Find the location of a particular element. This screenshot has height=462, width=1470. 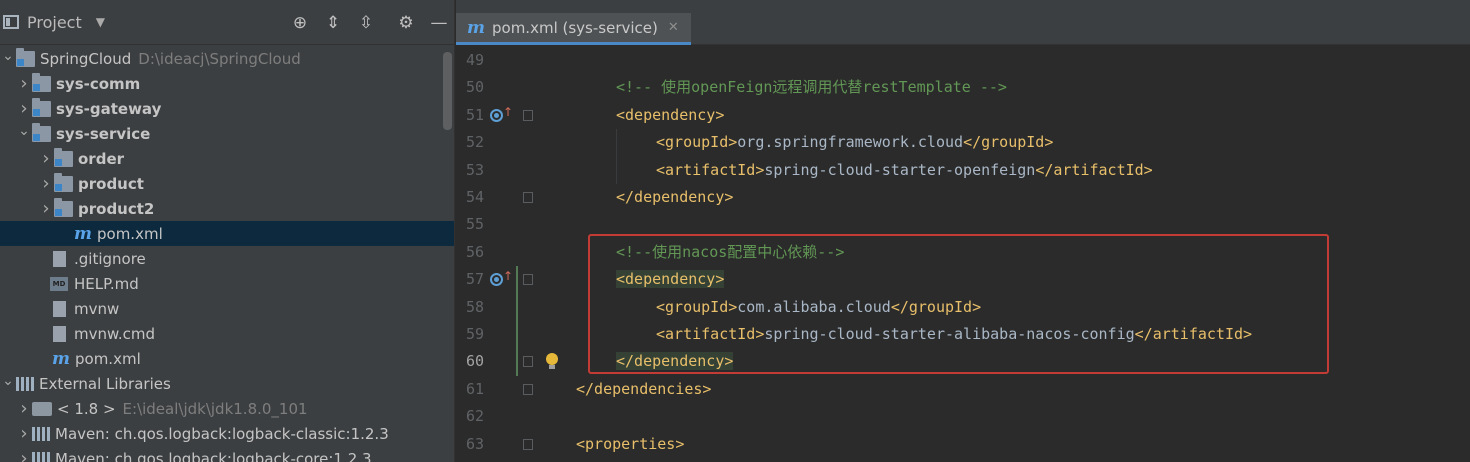

tree-item: .gitignore is located at coordinates (227, 258).